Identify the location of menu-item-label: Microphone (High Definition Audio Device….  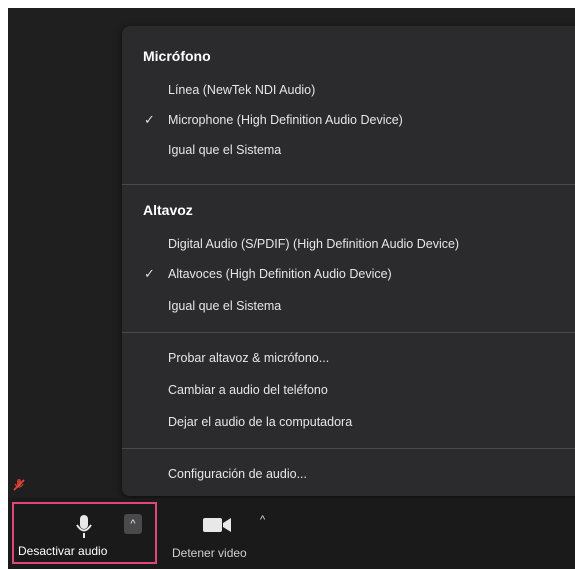
(285, 120).